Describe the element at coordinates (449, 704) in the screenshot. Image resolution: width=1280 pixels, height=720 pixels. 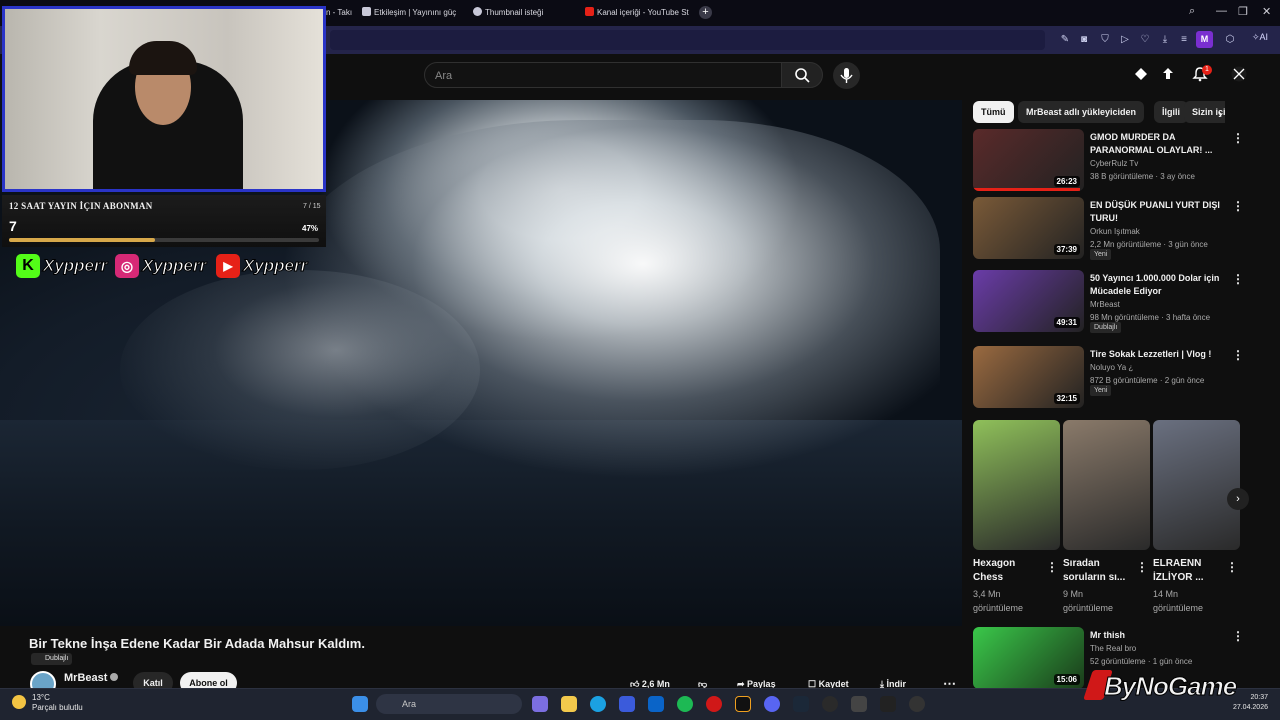
I see `taskbar-search: Ara` at that location.